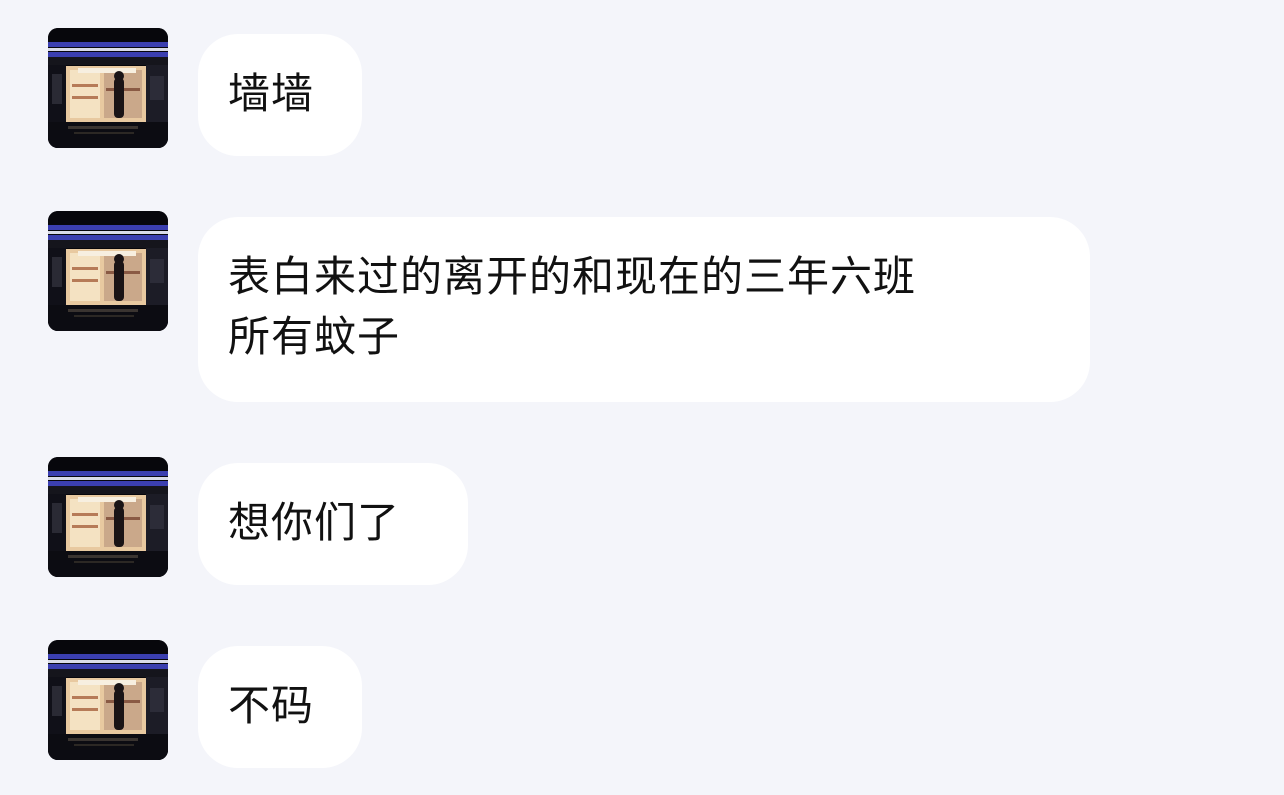 The image size is (1284, 795). I want to click on message-bubble: 想你们了, so click(333, 524).